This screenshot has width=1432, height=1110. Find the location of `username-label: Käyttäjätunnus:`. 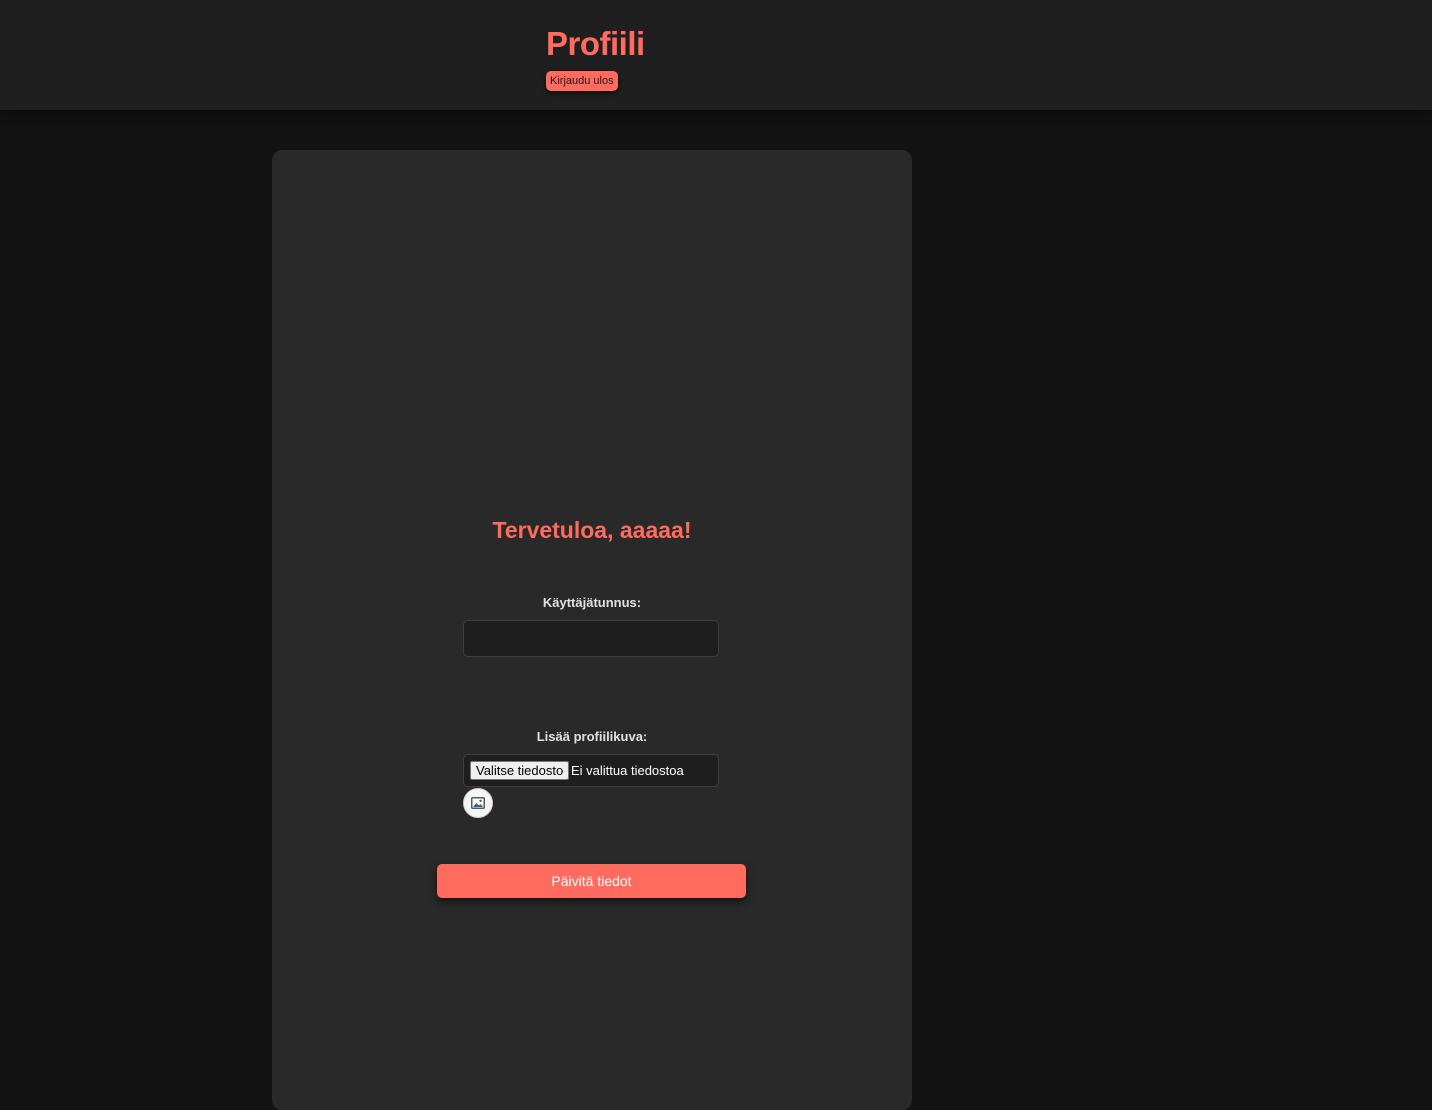

username-label: Käyttäjätunnus: is located at coordinates (592, 602).